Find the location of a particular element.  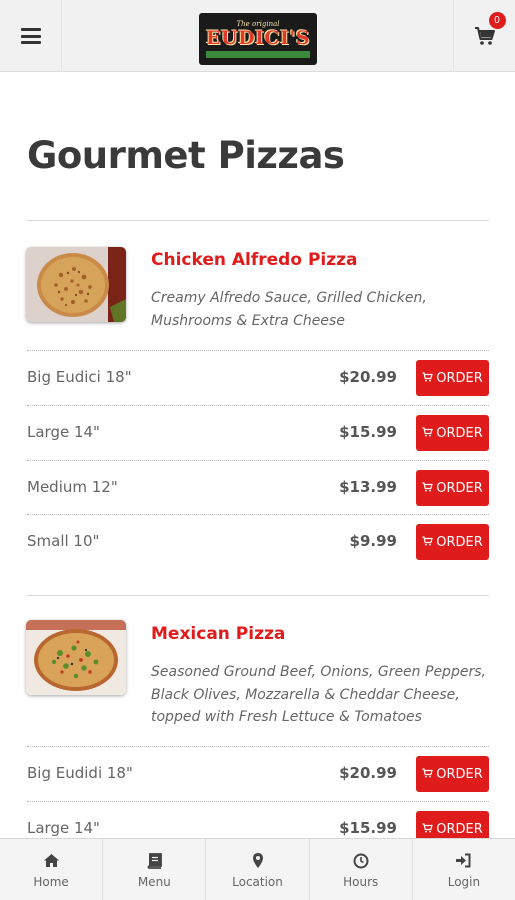

app-header: The original EUDICI'S 0 is located at coordinates (257, 36).